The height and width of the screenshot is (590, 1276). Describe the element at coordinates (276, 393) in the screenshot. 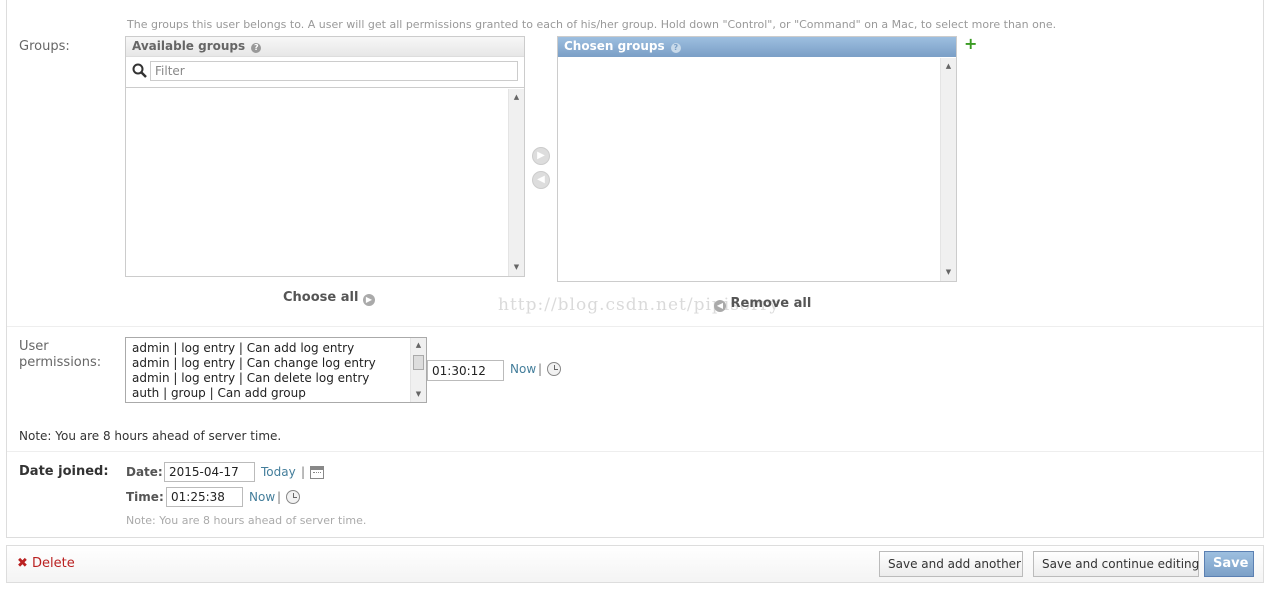

I see `permission-option: auth | group | Can add group` at that location.